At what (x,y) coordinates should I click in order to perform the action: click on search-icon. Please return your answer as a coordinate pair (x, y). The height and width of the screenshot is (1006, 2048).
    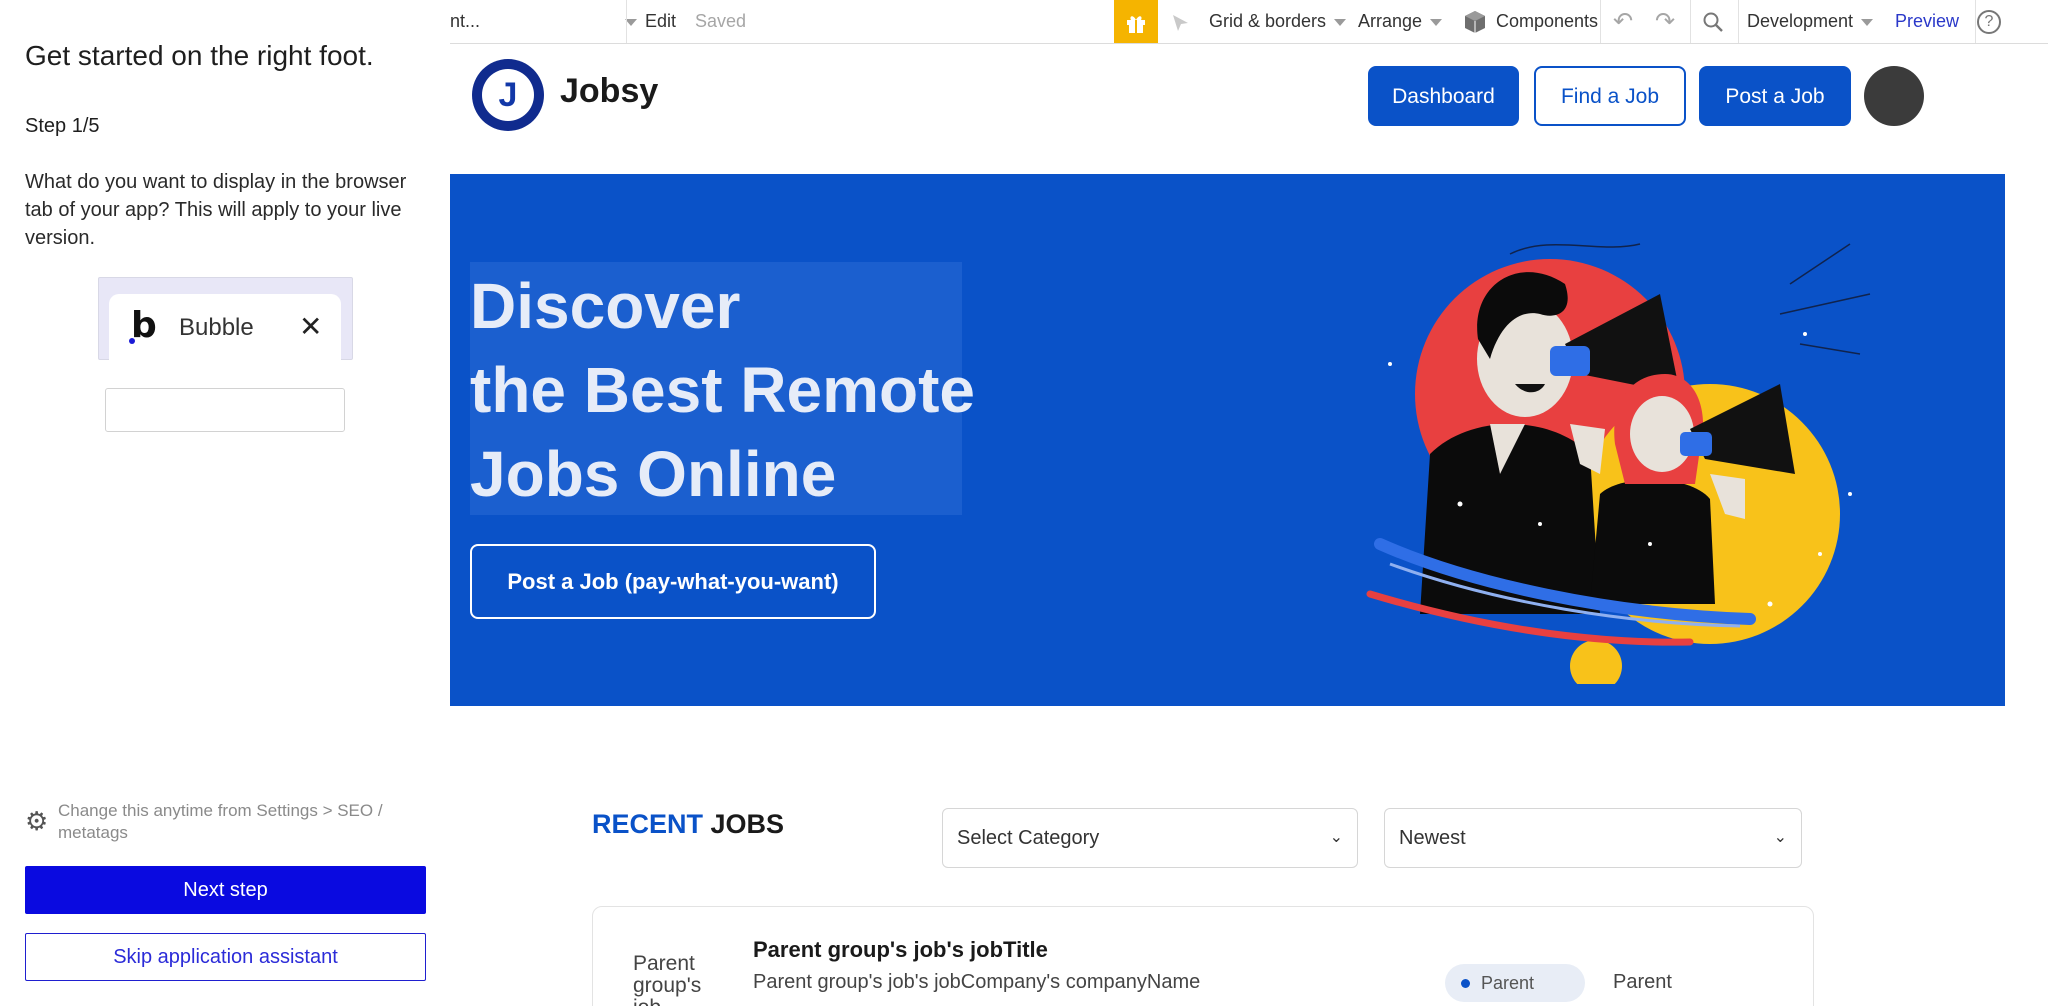
    Looking at the image, I should click on (1713, 21).